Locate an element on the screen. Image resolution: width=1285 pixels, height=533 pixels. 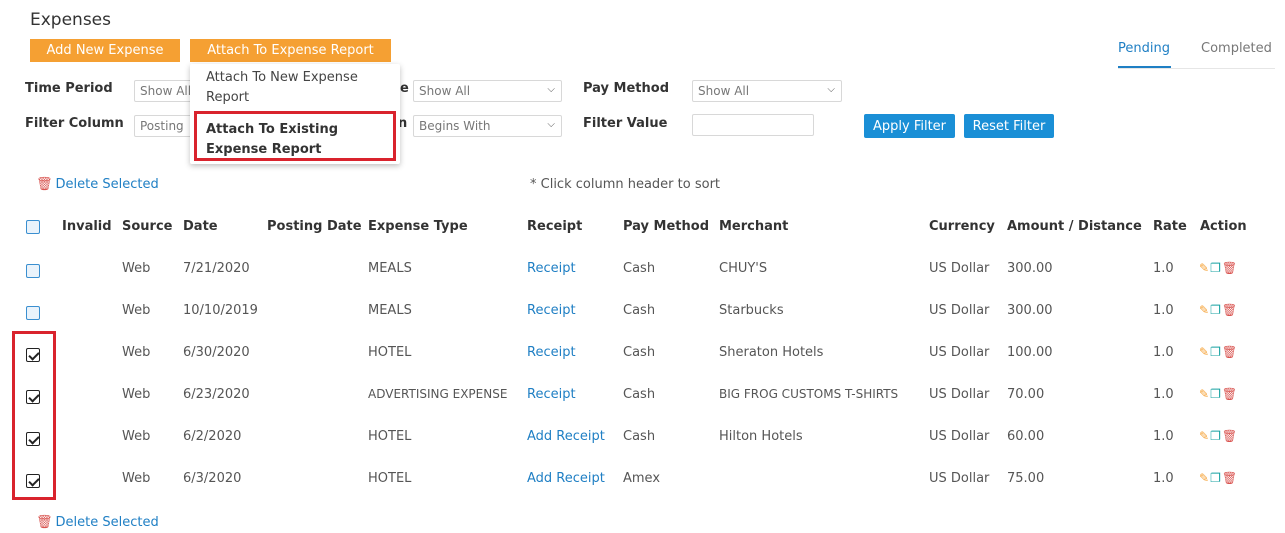
col-action: Action is located at coordinates (1223, 226).